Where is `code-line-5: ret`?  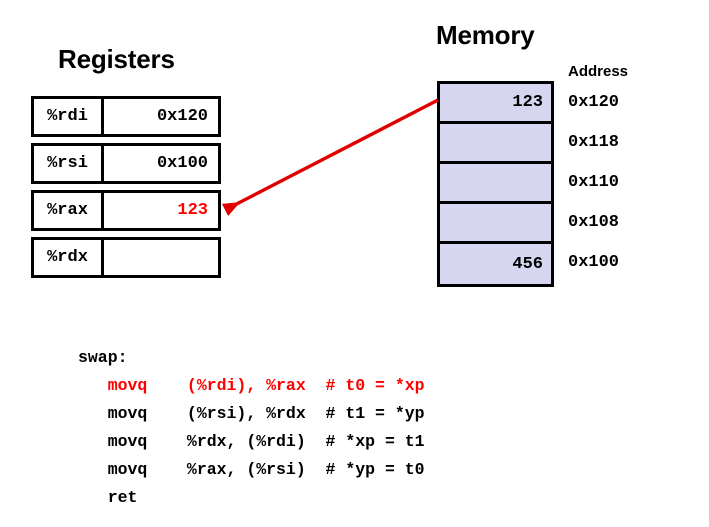 code-line-5: ret is located at coordinates (108, 497).